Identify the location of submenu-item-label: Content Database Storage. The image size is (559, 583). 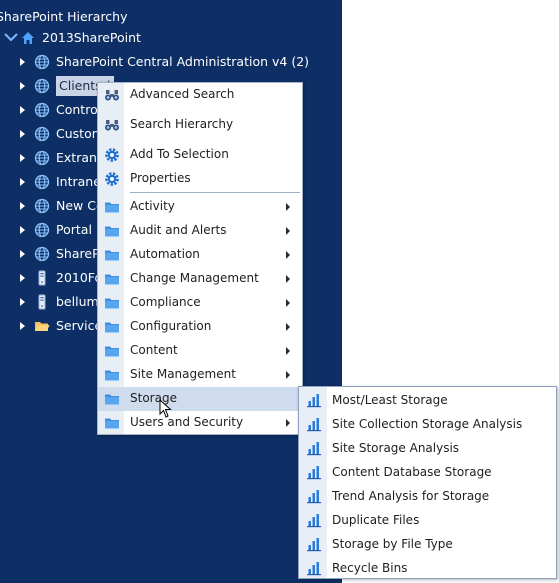
(412, 472).